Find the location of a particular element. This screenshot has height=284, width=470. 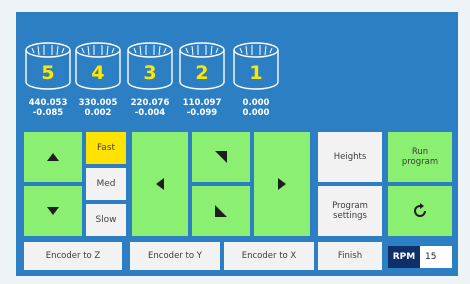

reset-button is located at coordinates (420, 211).